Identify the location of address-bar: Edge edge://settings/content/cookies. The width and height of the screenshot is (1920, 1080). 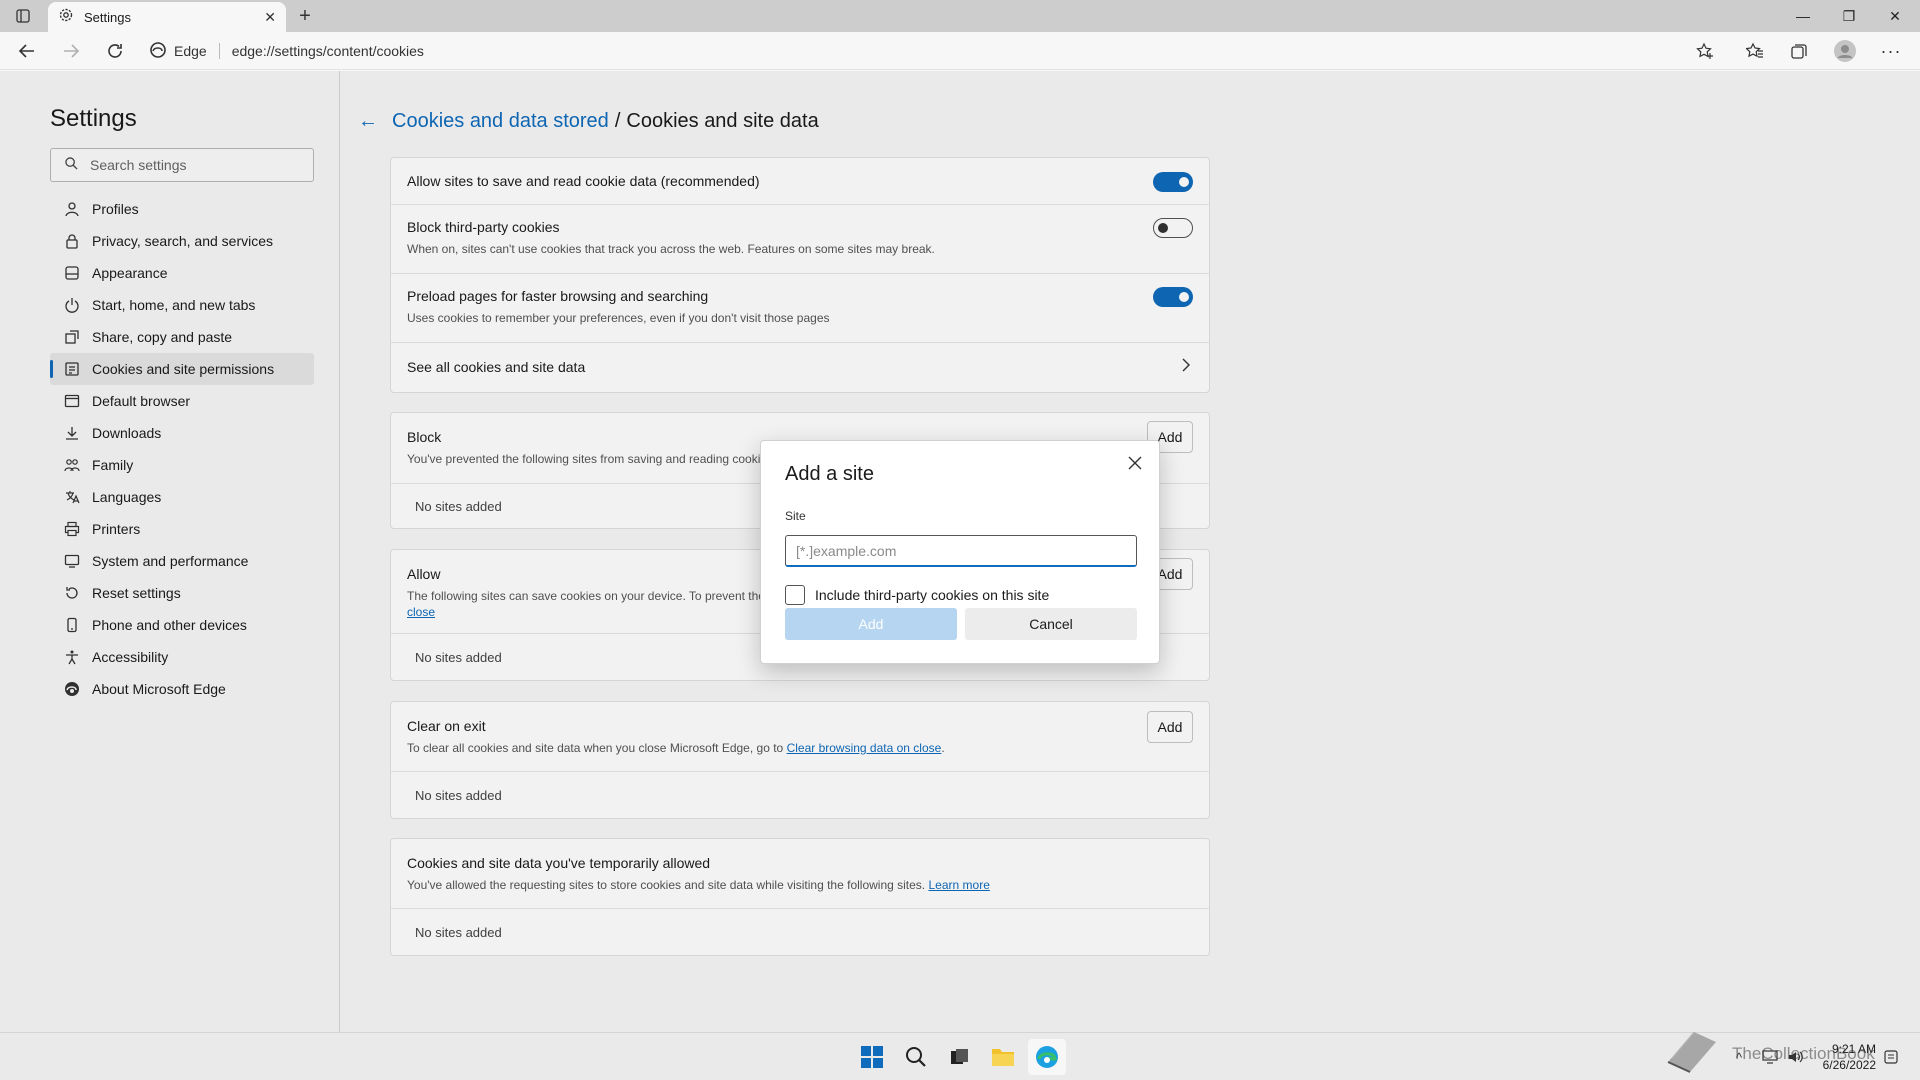
(930, 51).